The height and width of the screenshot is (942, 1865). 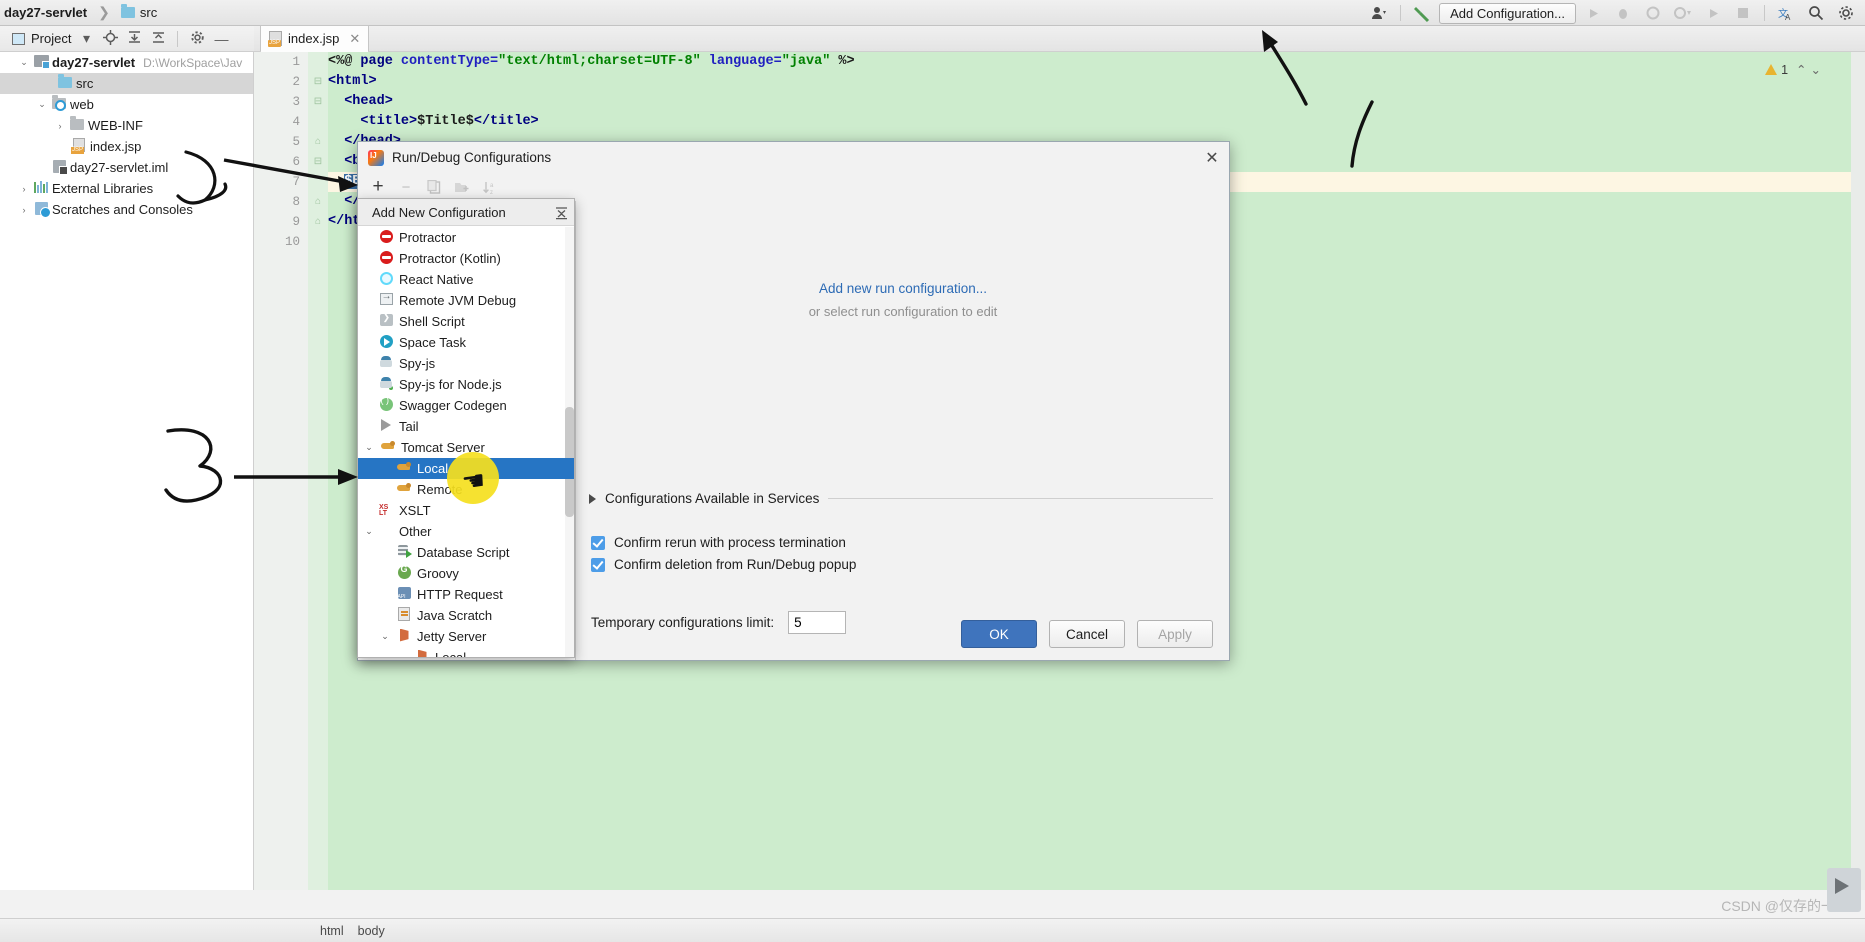 What do you see at coordinates (371, 931) in the screenshot?
I see `status-breadcrumb-body: body` at bounding box center [371, 931].